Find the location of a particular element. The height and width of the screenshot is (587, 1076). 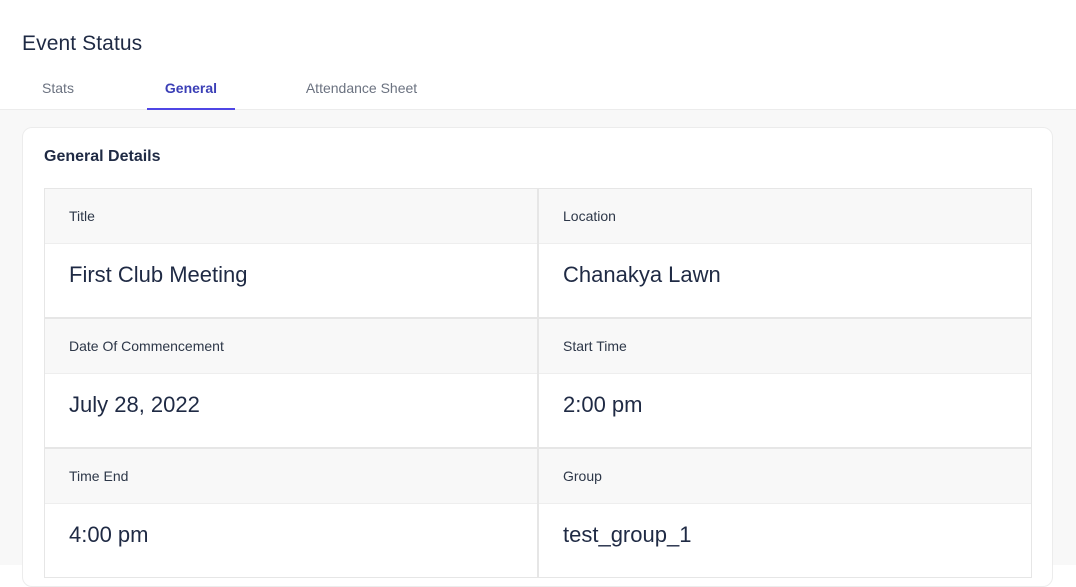

field-location: Location Chanakya Lawn is located at coordinates (785, 253).